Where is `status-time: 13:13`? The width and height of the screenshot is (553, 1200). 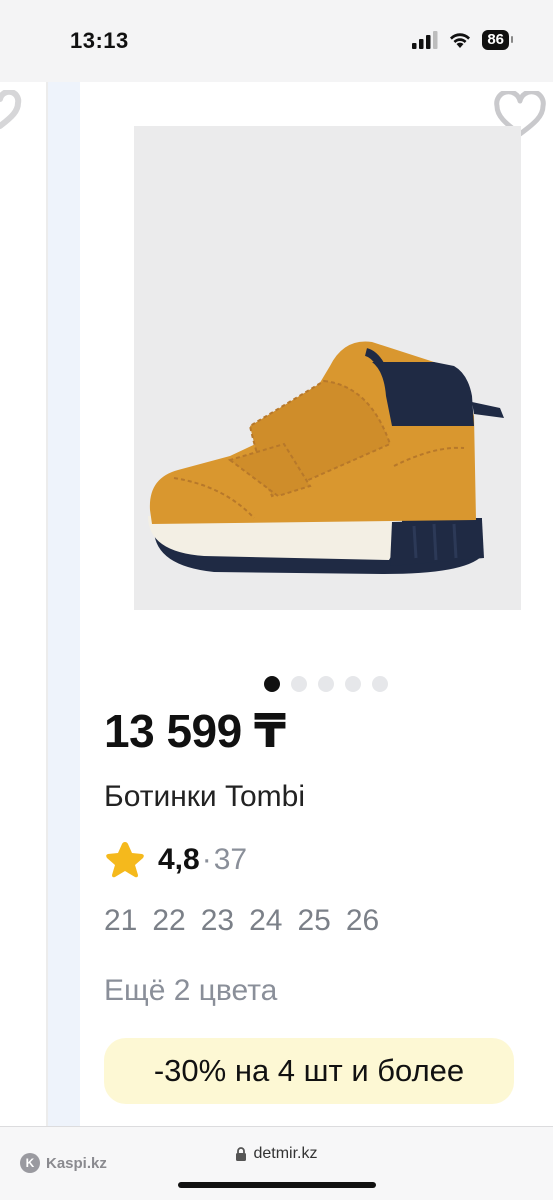 status-time: 13:13 is located at coordinates (99, 40).